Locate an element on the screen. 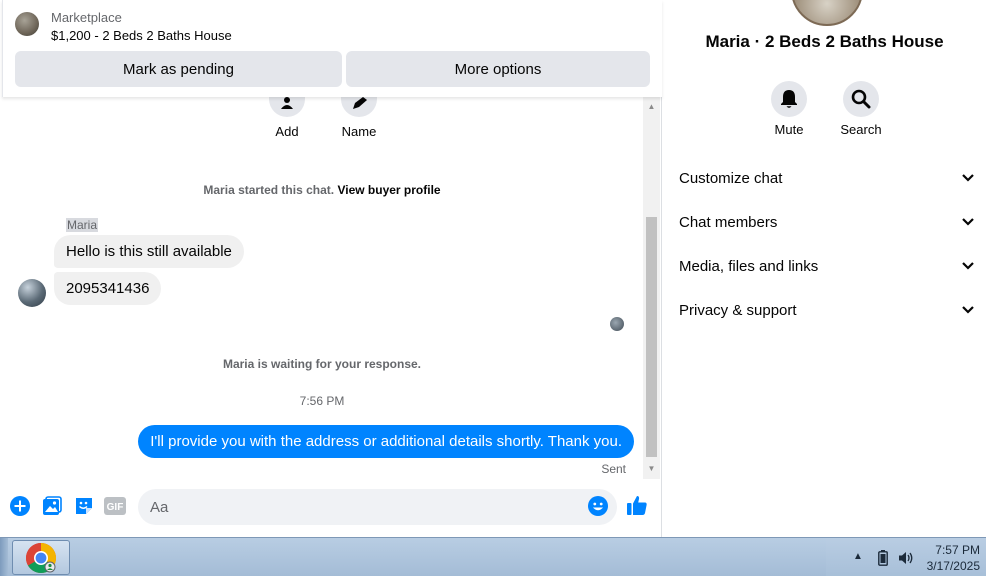  pencil-icon is located at coordinates (359, 107).